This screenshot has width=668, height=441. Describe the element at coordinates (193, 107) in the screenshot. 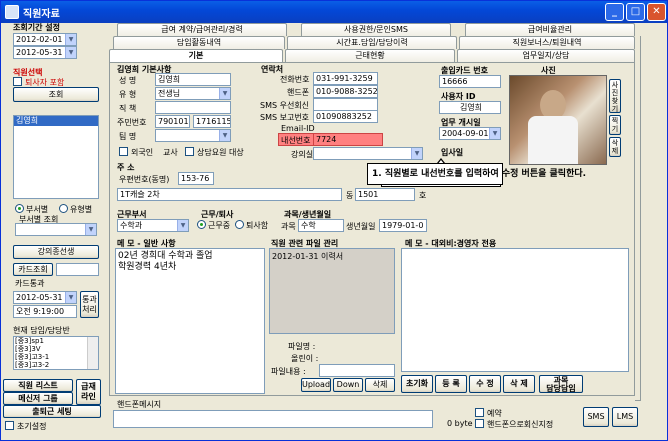

I see `position-input` at that location.